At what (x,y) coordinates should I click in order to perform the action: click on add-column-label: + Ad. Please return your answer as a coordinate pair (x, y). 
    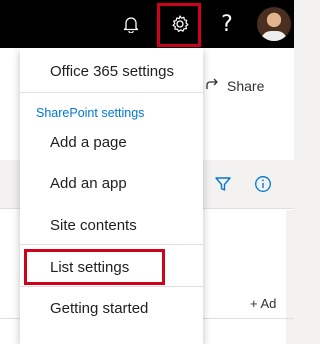
    Looking at the image, I should click on (263, 303).